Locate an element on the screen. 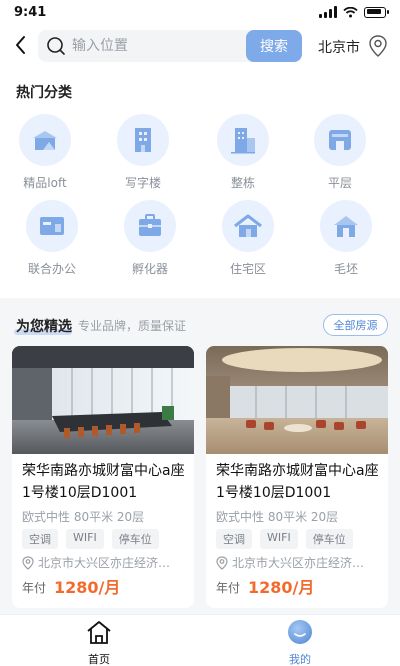 The height and width of the screenshot is (666, 400). hot-categories-title: 热门分类 is located at coordinates (44, 92).